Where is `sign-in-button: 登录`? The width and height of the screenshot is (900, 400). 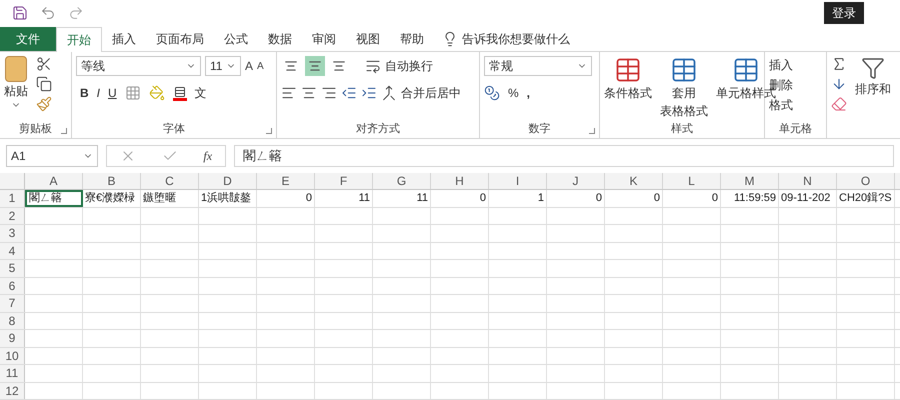 sign-in-button: 登录 is located at coordinates (844, 13).